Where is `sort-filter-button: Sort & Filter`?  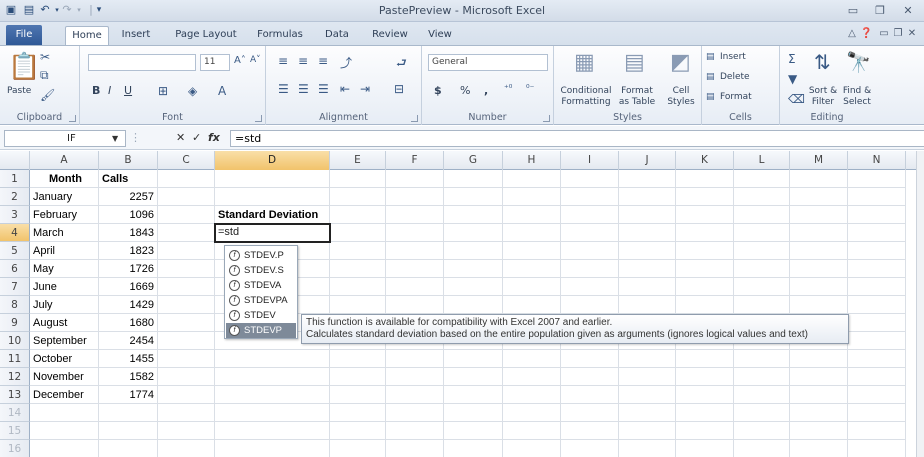
sort-filter-button: Sort & Filter is located at coordinates (823, 97).